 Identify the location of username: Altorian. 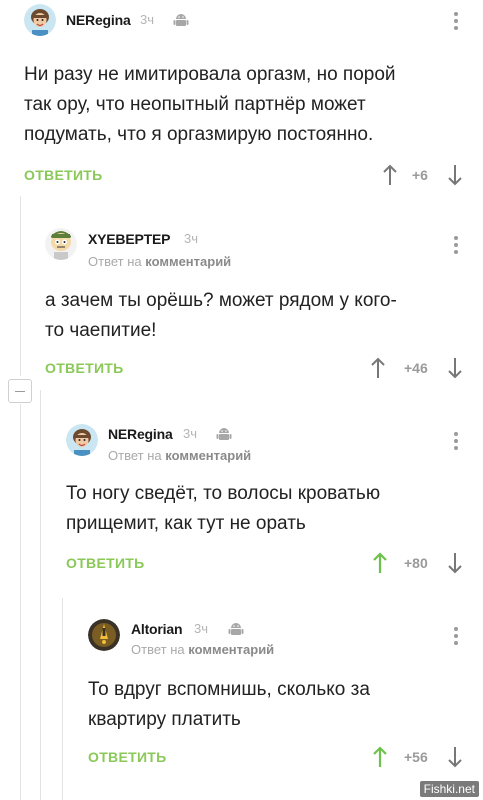
(156, 629).